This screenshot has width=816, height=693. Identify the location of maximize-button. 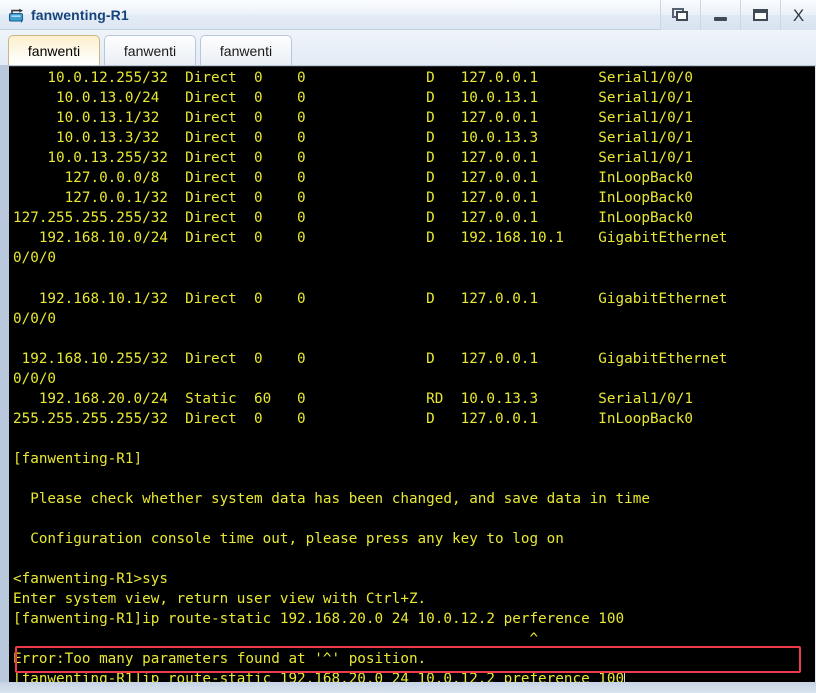
(760, 15).